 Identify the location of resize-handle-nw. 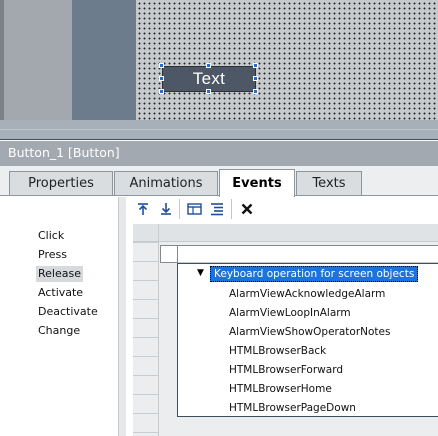
(161, 65).